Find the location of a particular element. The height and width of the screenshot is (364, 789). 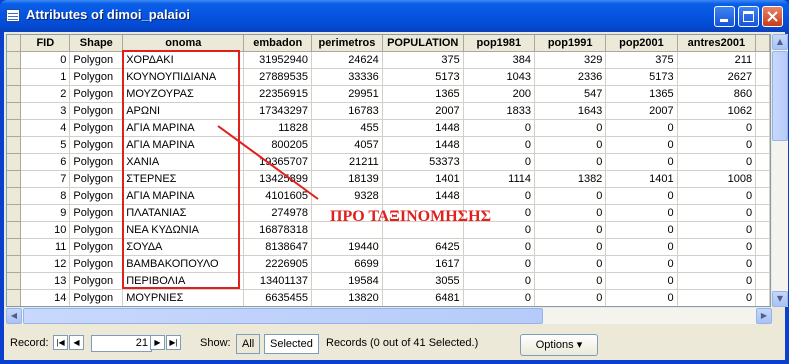

cell-antres2001: 211 is located at coordinates (717, 60).